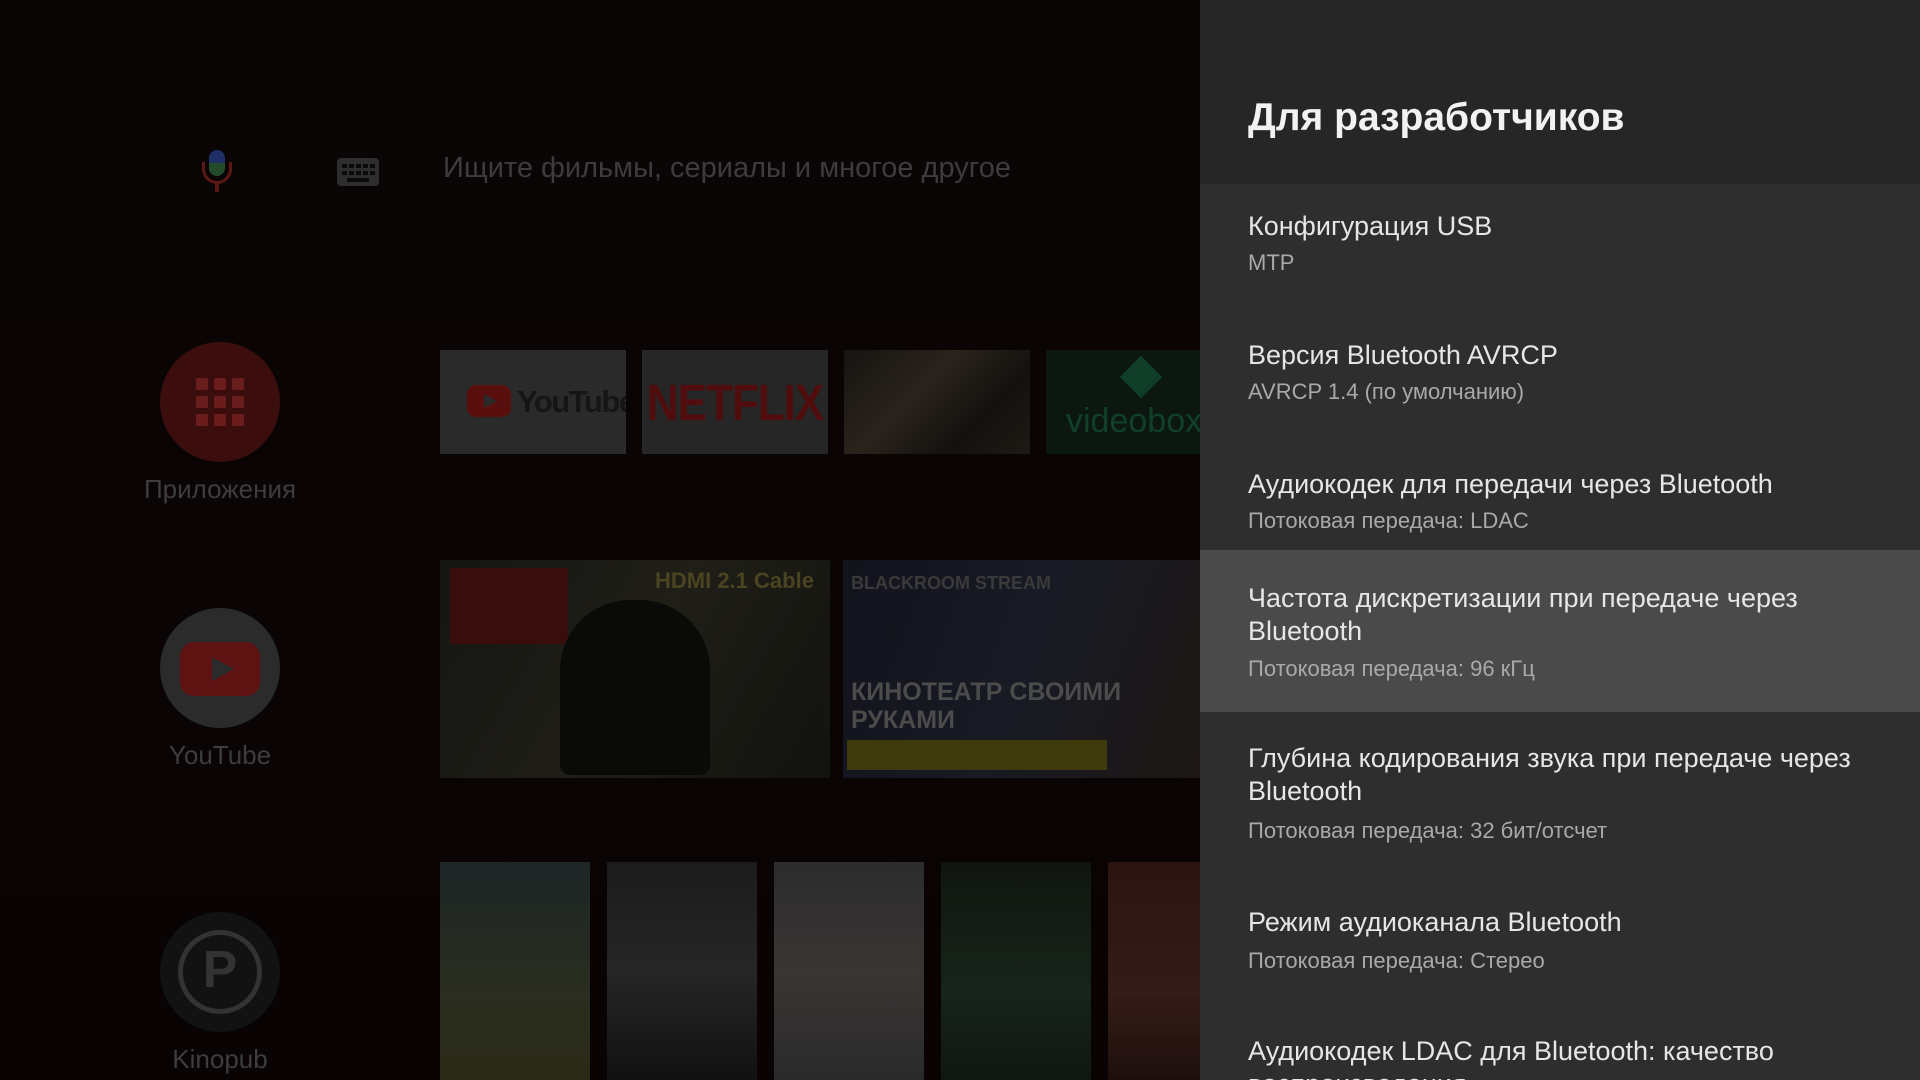  I want to click on youtube-icon, so click(220, 669).